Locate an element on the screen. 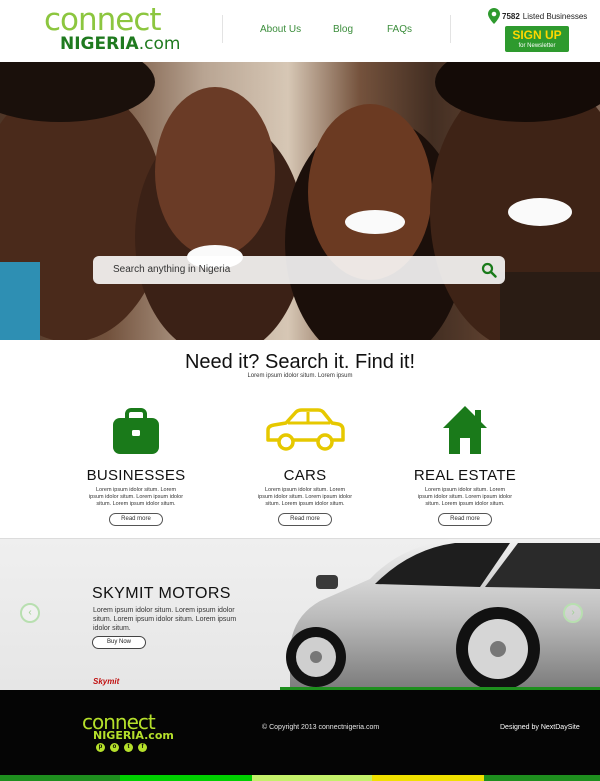 This screenshot has height=781, width=600. logo-text-connect: connect is located at coordinates (103, 20).